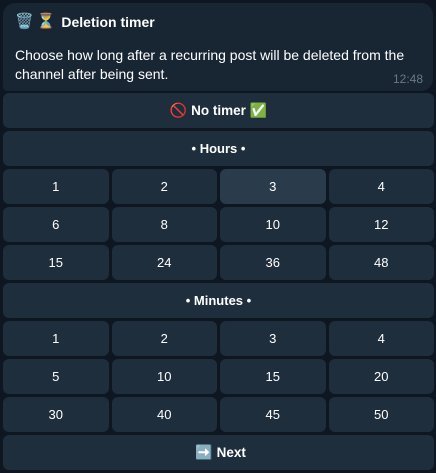  What do you see at coordinates (56, 376) in the screenshot?
I see `minutes-button-5: 5` at bounding box center [56, 376].